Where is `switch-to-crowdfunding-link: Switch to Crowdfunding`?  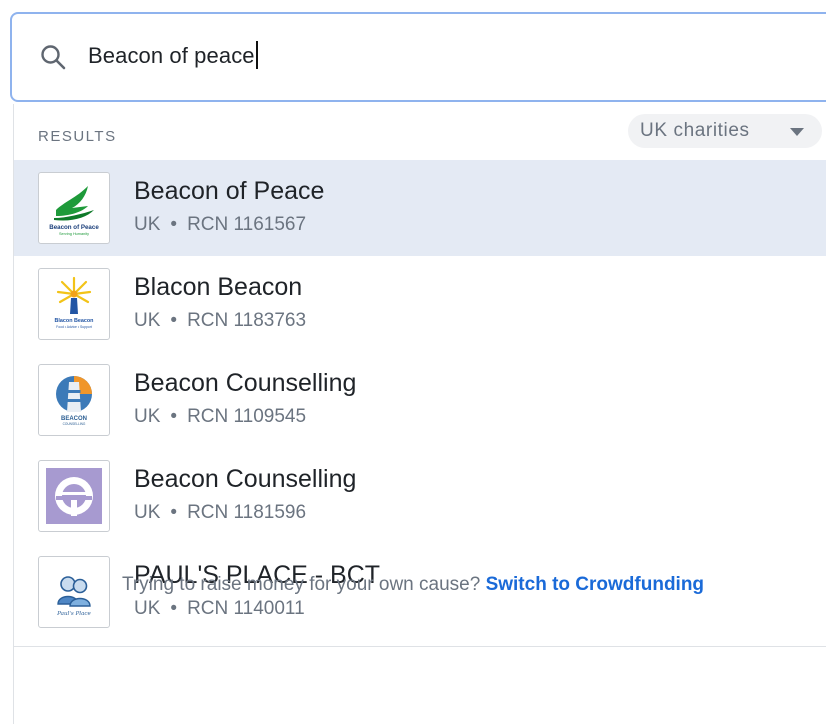 switch-to-crowdfunding-link: Switch to Crowdfunding is located at coordinates (595, 584).